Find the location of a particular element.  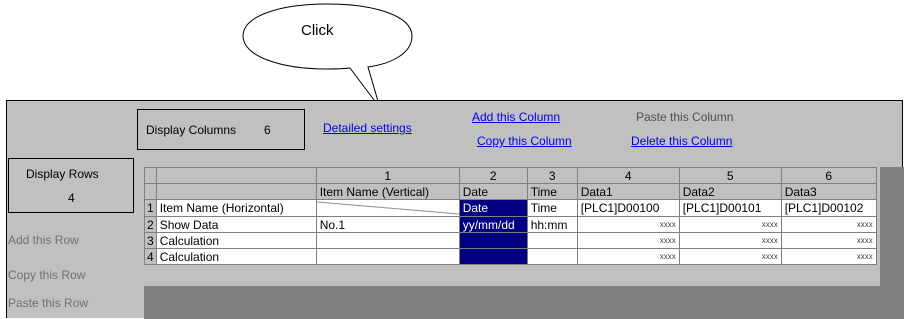

column-number-row: 1 2 3 4 5 6 is located at coordinates (510, 175).